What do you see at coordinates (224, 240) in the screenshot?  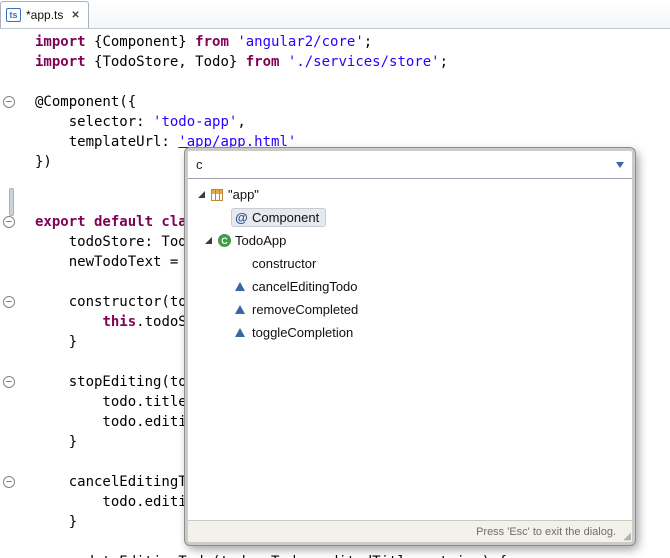 I see `class-icon: C` at bounding box center [224, 240].